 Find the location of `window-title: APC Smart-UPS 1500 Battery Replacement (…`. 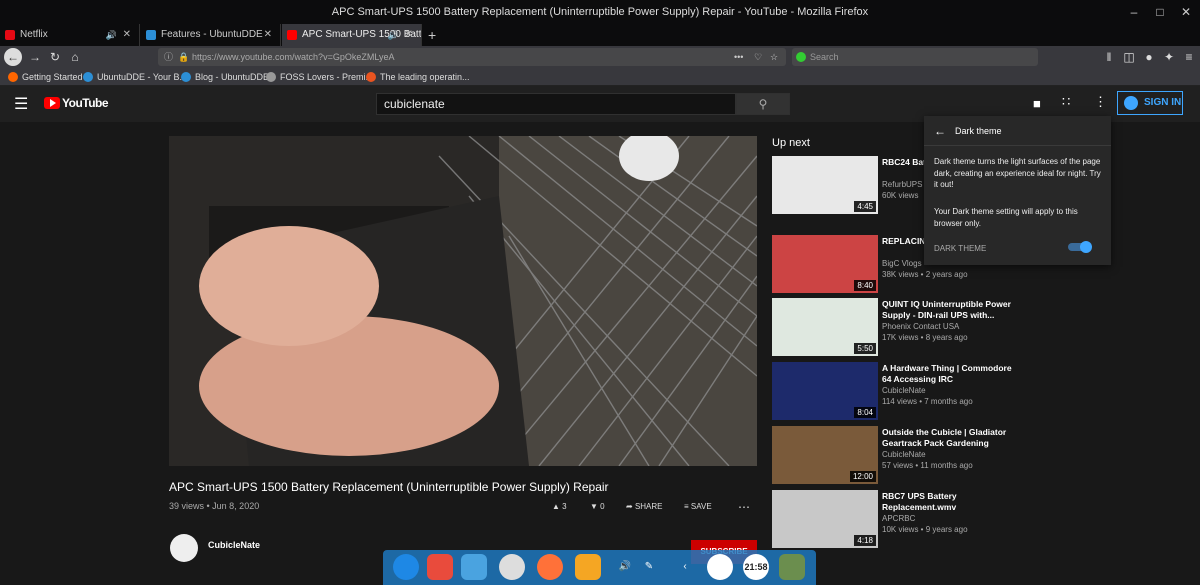

window-title: APC Smart-UPS 1500 Battery Replacement (… is located at coordinates (600, 12).